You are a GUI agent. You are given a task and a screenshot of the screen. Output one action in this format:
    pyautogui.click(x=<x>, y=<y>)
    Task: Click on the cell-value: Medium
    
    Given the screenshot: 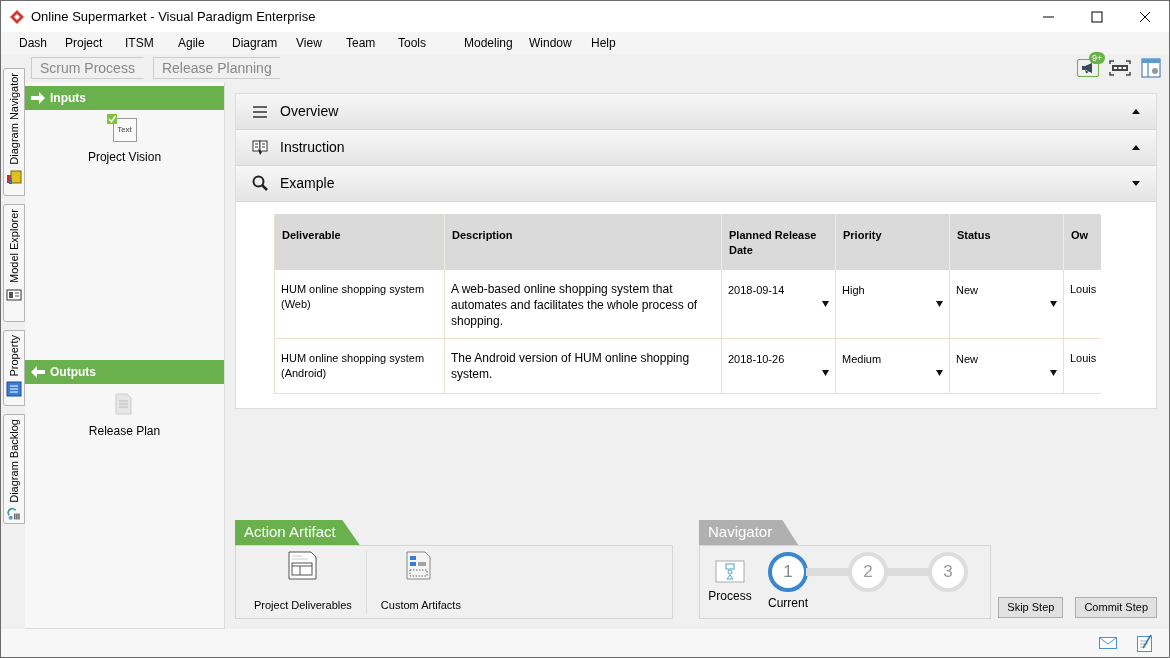 What is the action you would take?
    pyautogui.click(x=862, y=359)
    